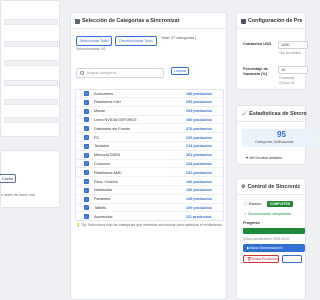 The image size is (320, 300). I want to click on toggle-details-label: Ver/Ocultar detalles, so click(265, 158).